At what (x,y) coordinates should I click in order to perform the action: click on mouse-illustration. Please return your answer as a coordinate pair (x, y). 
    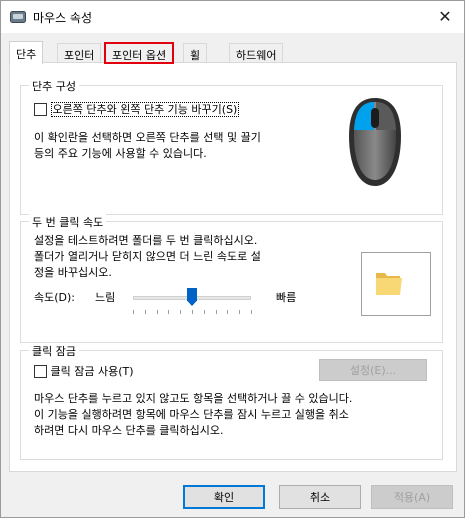
    Looking at the image, I should click on (375, 142).